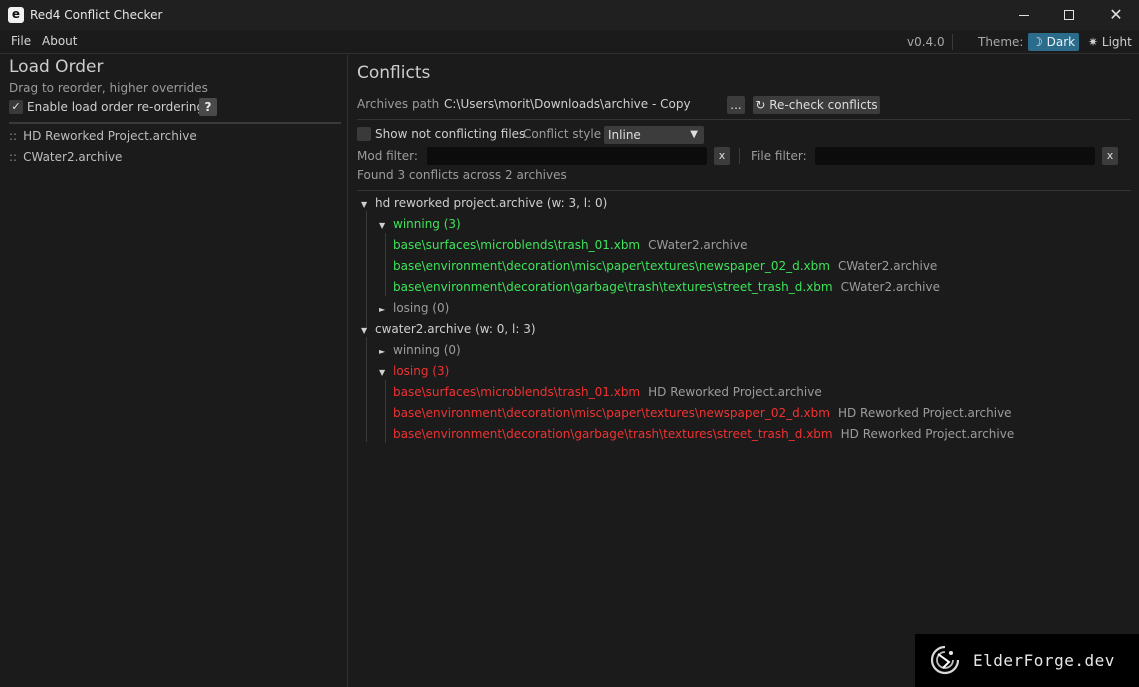 The height and width of the screenshot is (687, 1139). What do you see at coordinates (779, 156) in the screenshot?
I see `file-filter-label: File filter:` at bounding box center [779, 156].